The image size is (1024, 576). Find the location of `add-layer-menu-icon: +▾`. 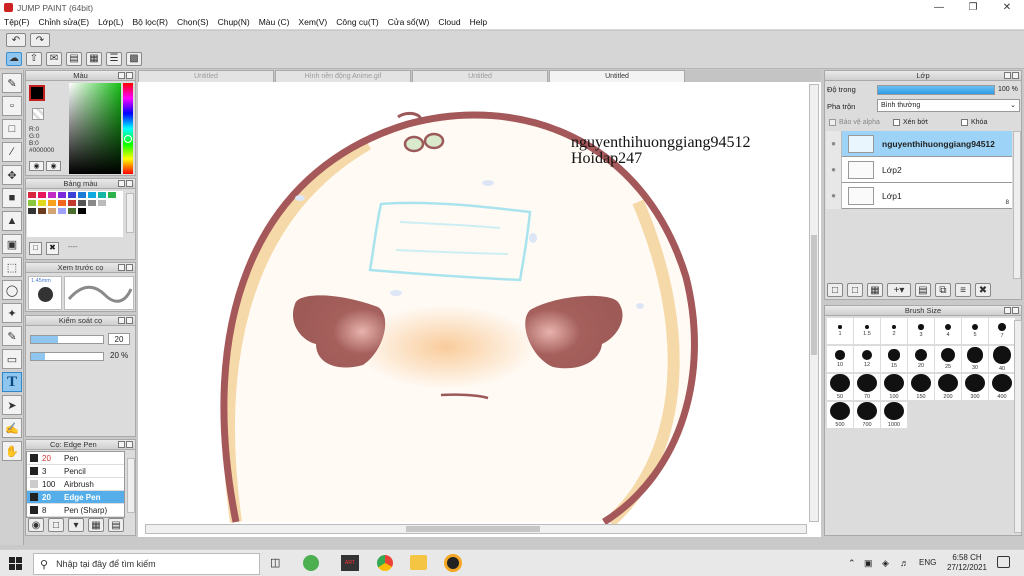

add-layer-menu-icon: +▾ is located at coordinates (899, 290).